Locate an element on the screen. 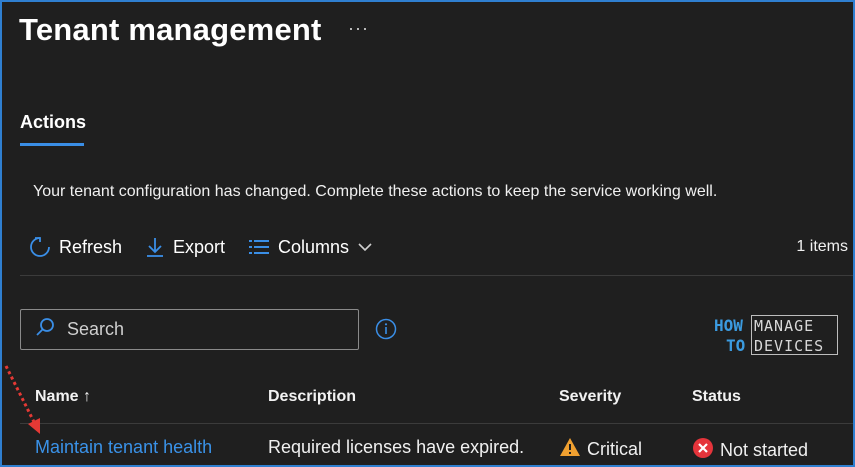  error-icon is located at coordinates (703, 450).